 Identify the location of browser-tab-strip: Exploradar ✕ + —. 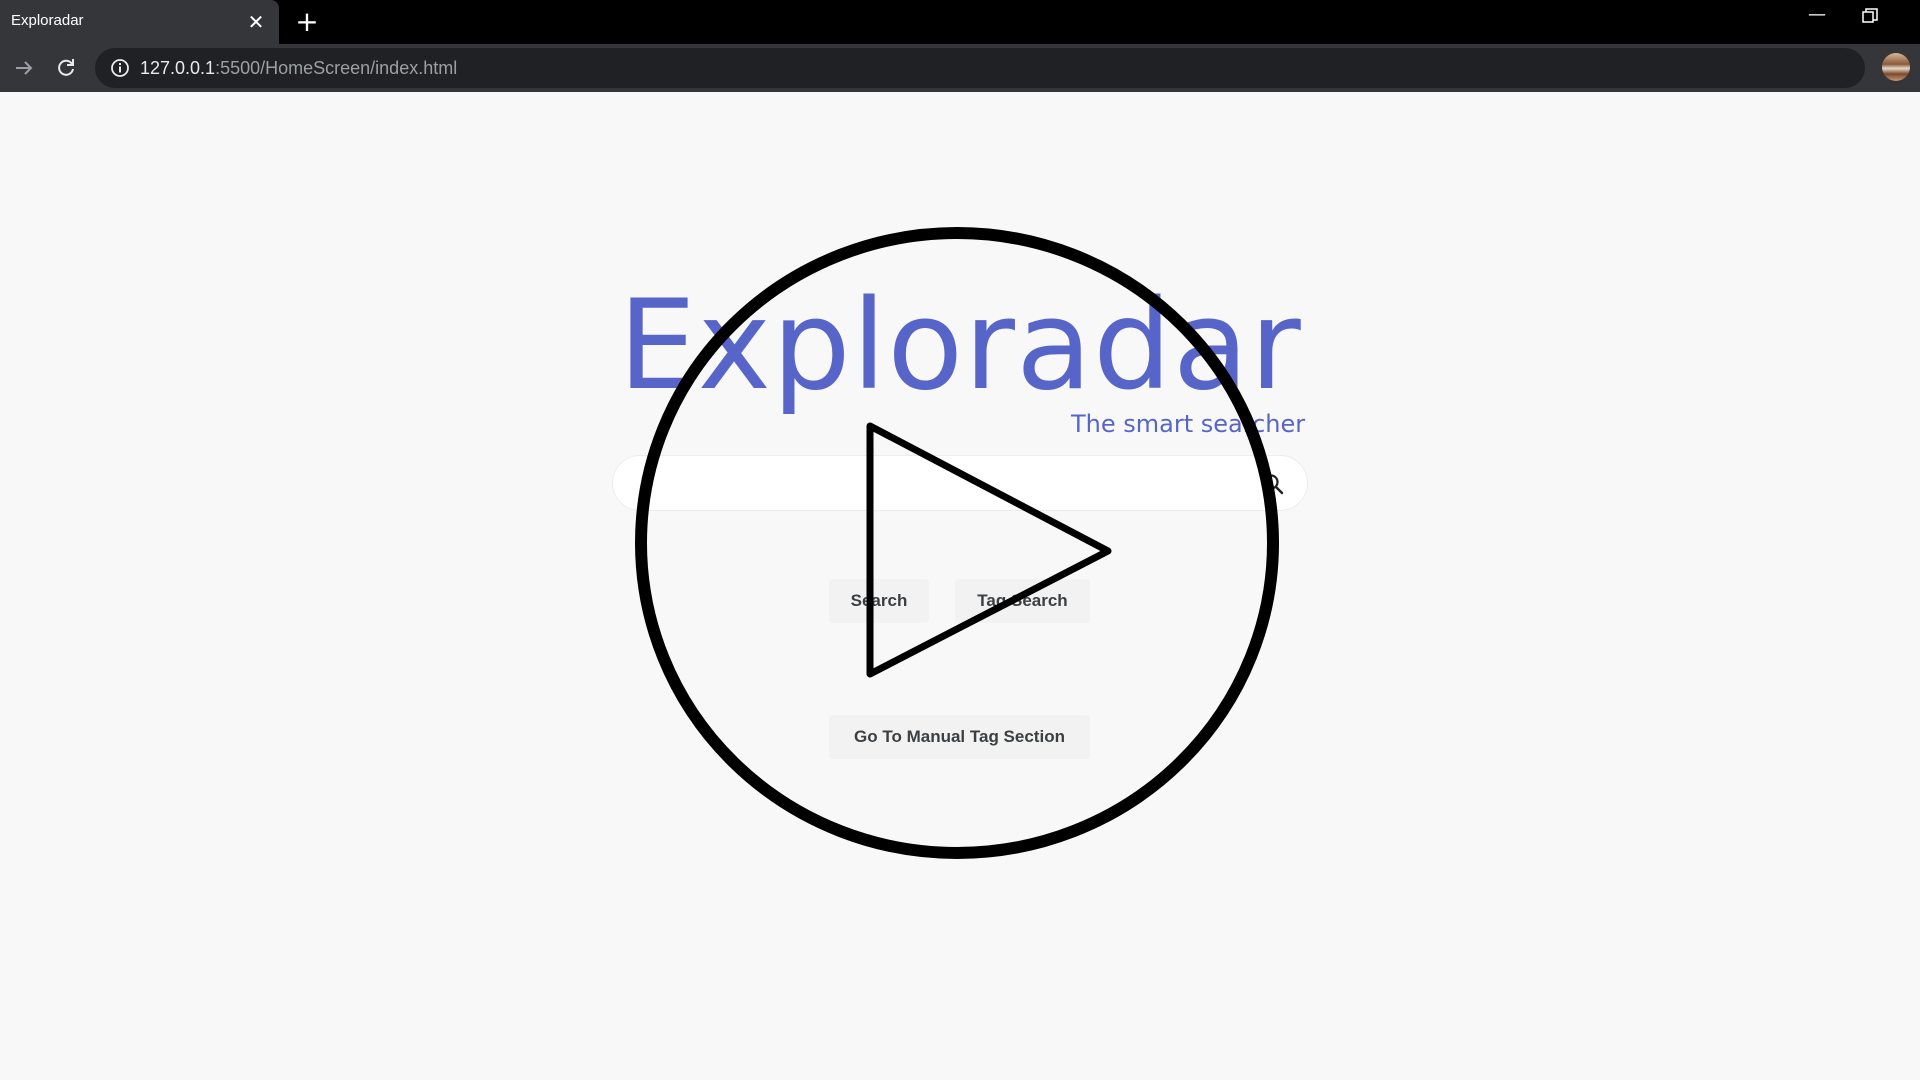
(960, 22).